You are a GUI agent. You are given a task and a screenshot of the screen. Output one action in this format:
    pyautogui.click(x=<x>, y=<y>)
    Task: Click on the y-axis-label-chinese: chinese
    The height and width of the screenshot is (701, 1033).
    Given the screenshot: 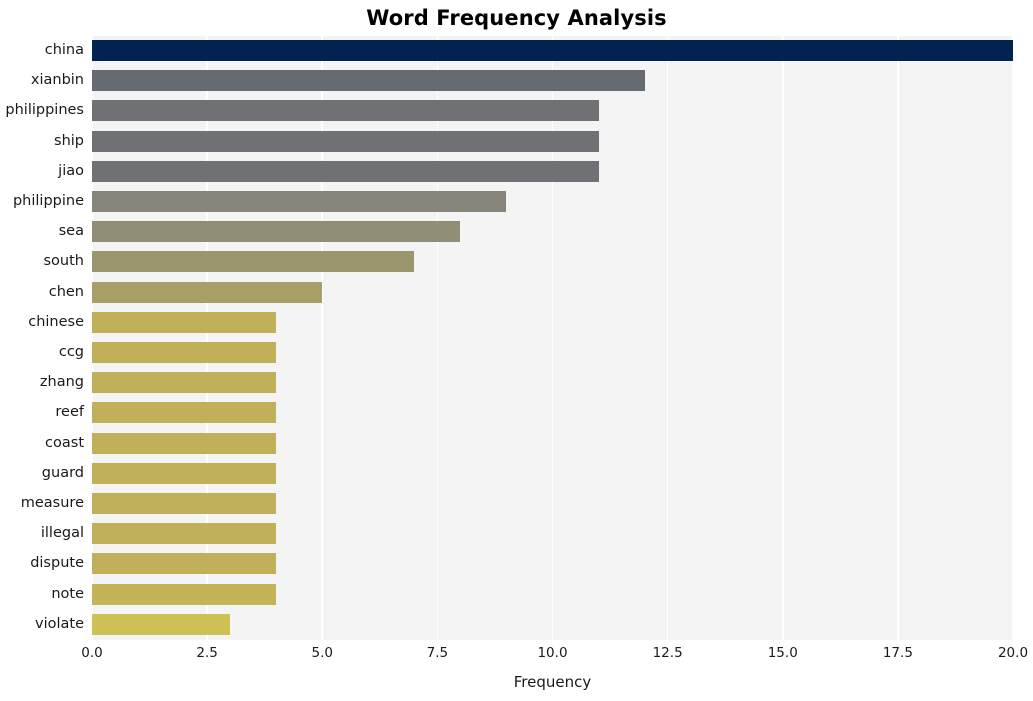 What is the action you would take?
    pyautogui.click(x=56, y=321)
    